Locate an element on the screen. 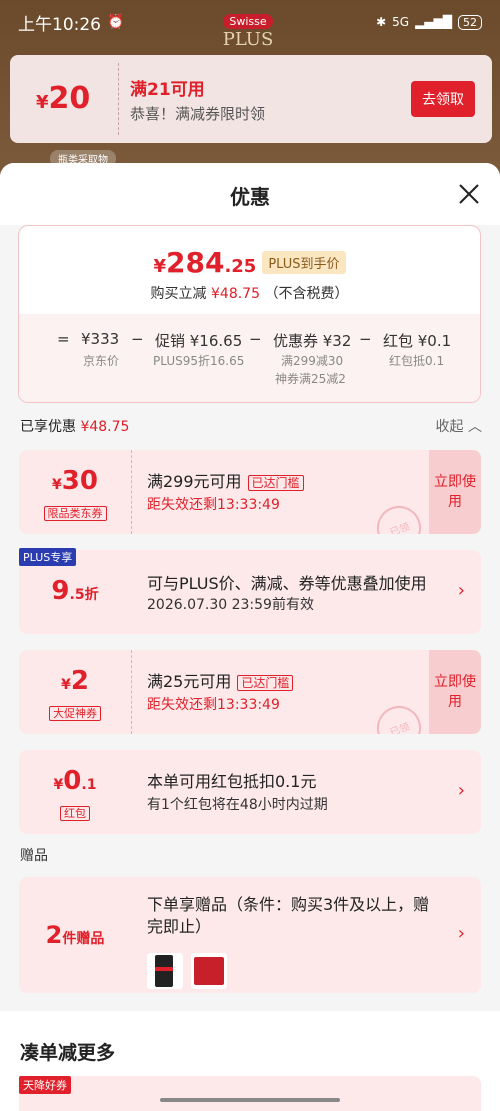  coupon-divider is located at coordinates (118, 99).